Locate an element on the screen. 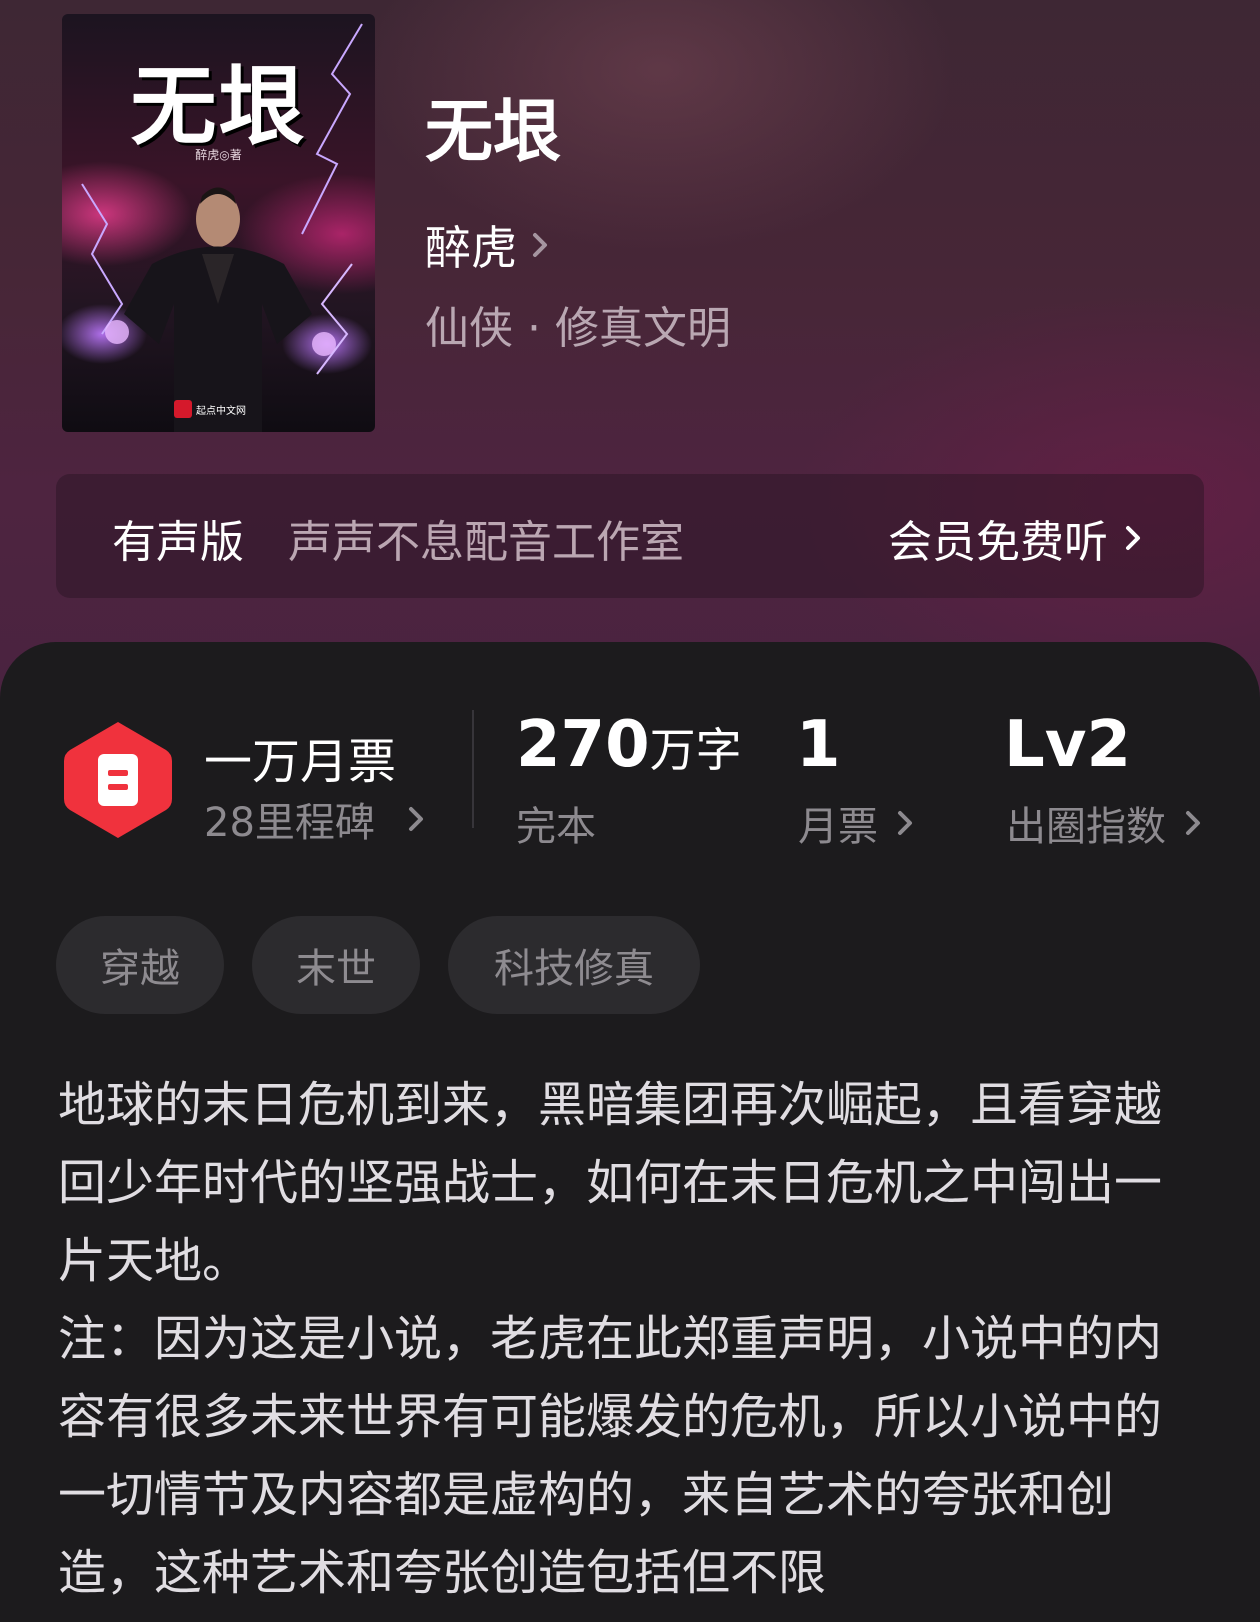 The image size is (1260, 1622). author-link: 醉虎 is located at coordinates (490, 245).